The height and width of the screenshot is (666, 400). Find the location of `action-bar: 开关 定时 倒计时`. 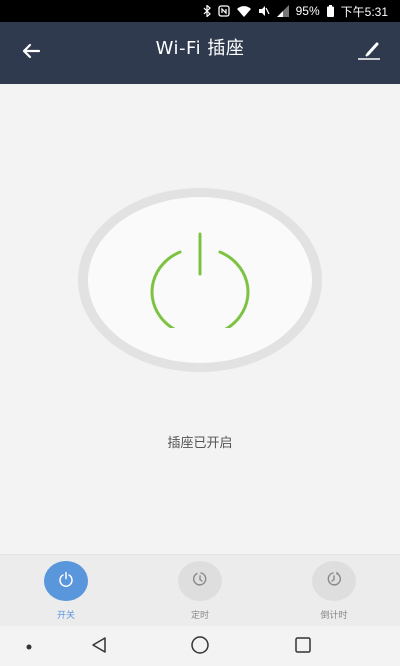

action-bar: 开关 定时 倒计时 is located at coordinates (200, 590).